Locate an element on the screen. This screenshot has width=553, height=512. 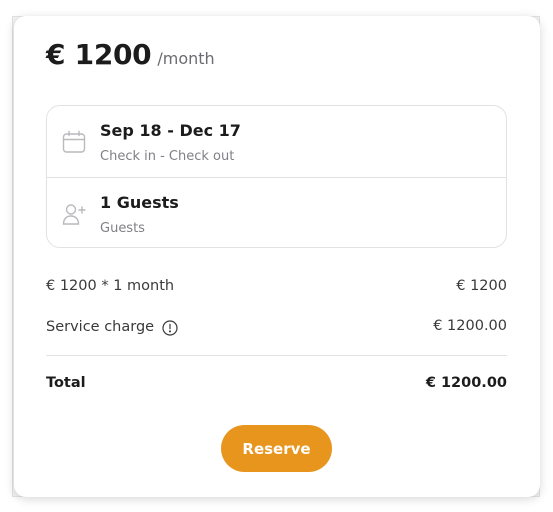
date-range-value: Sep 18 - Dec 17 is located at coordinates (170, 130).